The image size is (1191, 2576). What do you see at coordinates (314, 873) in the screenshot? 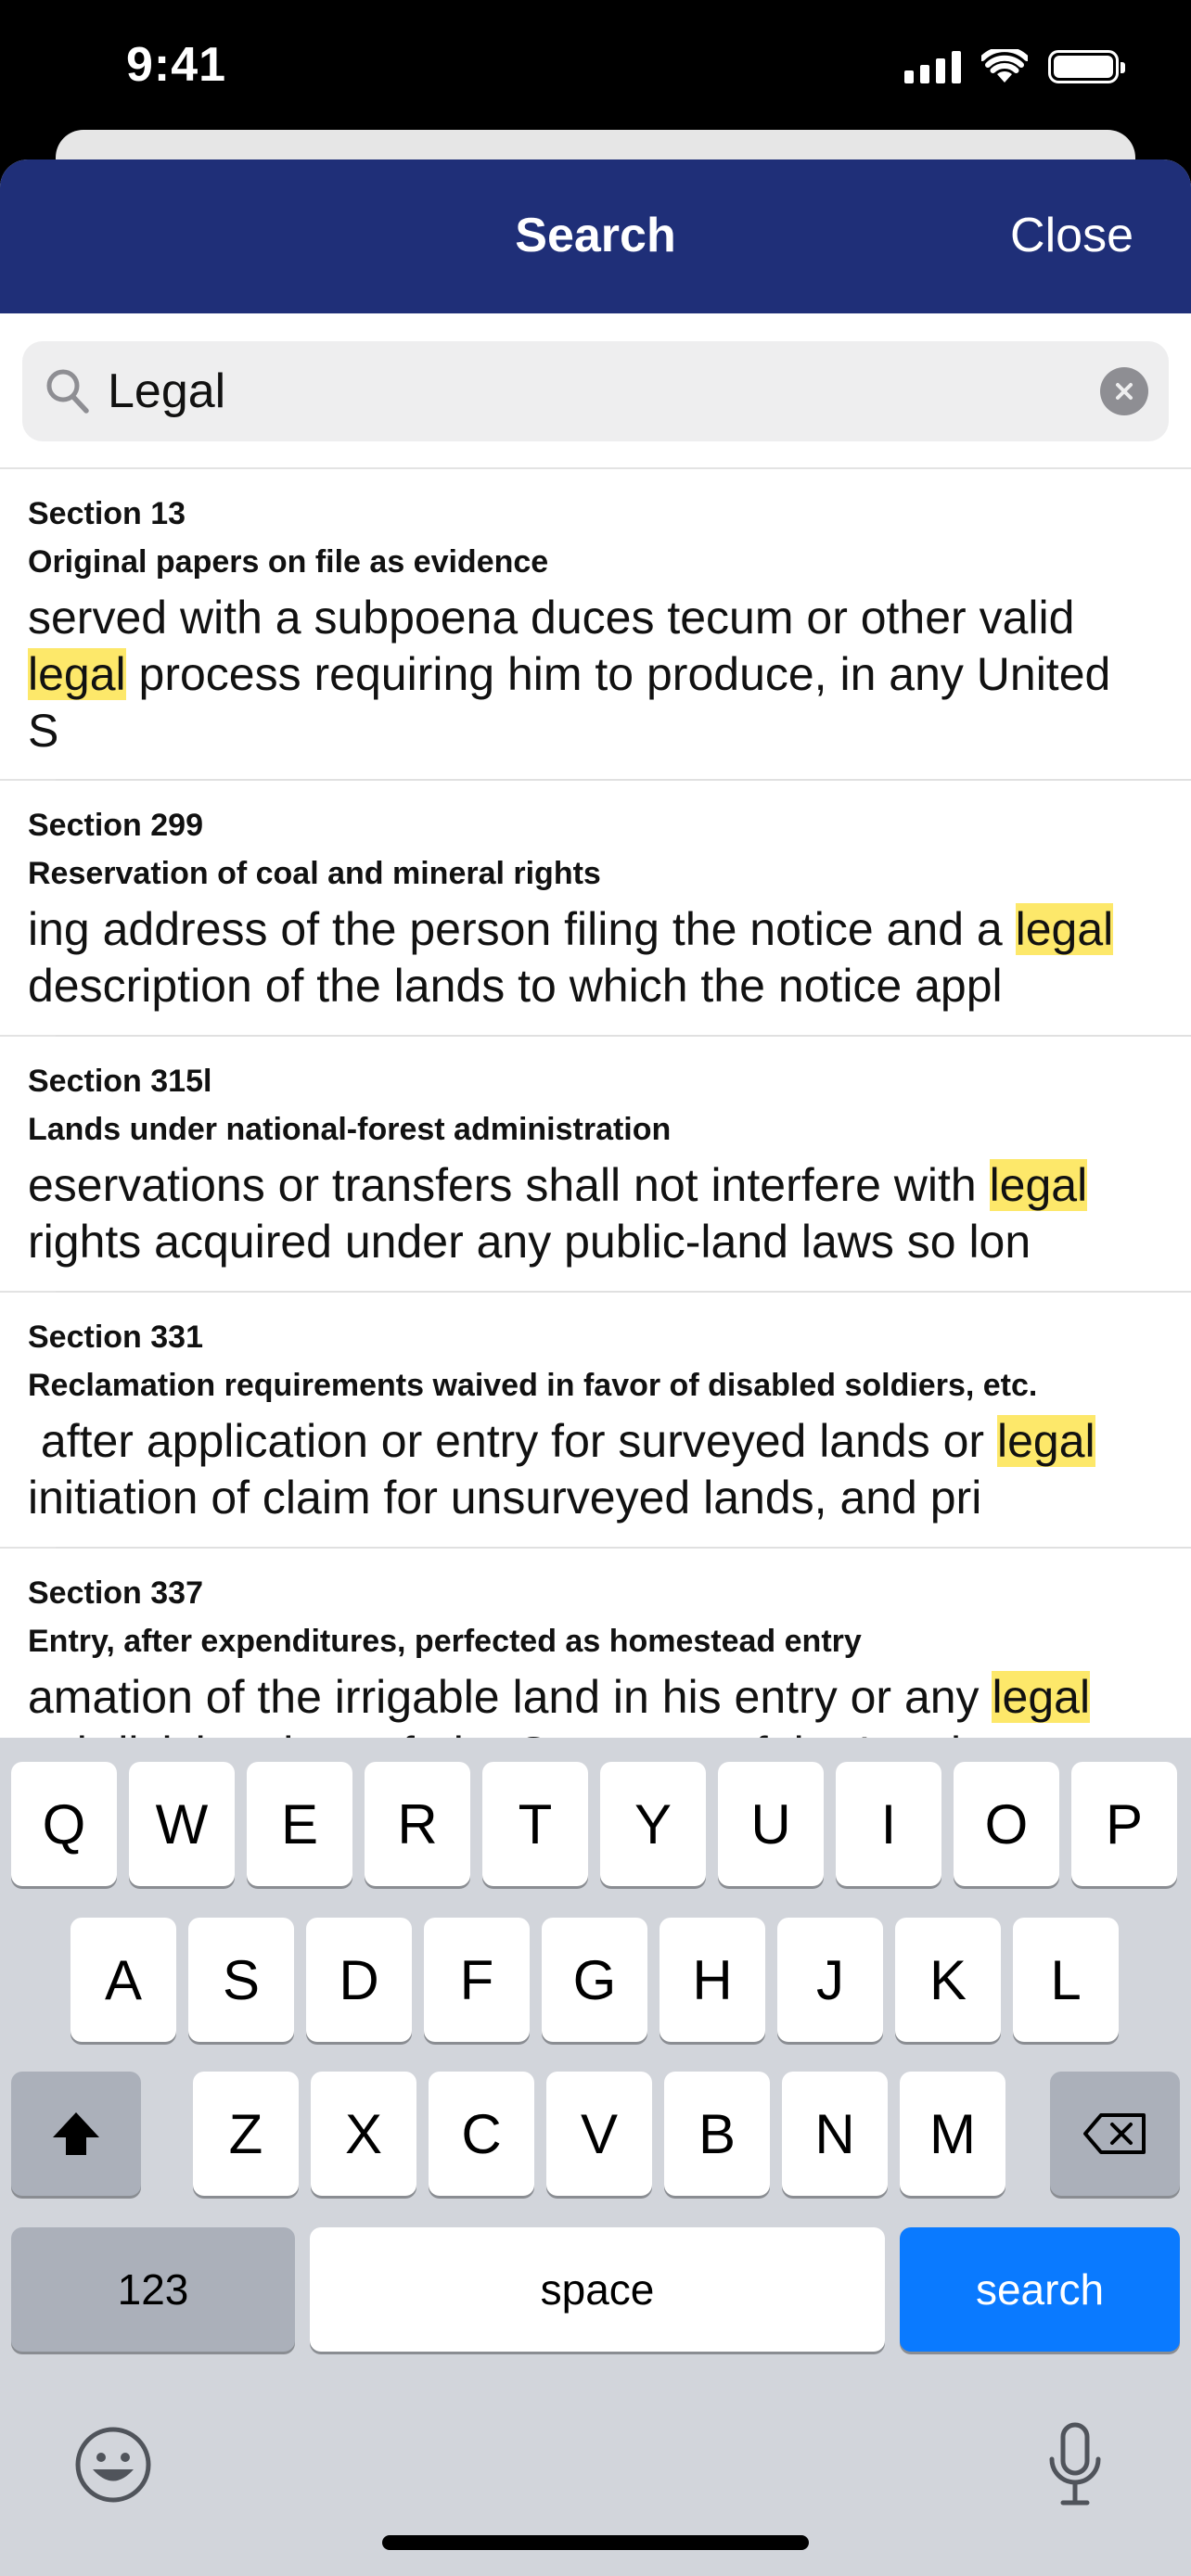
I see `result-title: Reservation of coal and mineral rights` at bounding box center [314, 873].